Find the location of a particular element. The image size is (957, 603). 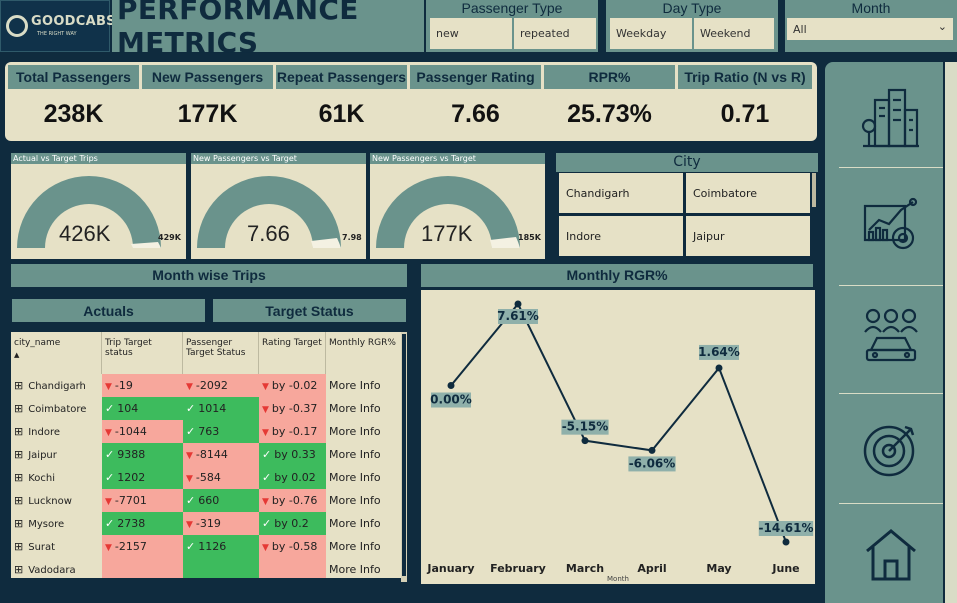

kpi-passenger-rating: Passenger Rating 7.66 is located at coordinates (475, 101).